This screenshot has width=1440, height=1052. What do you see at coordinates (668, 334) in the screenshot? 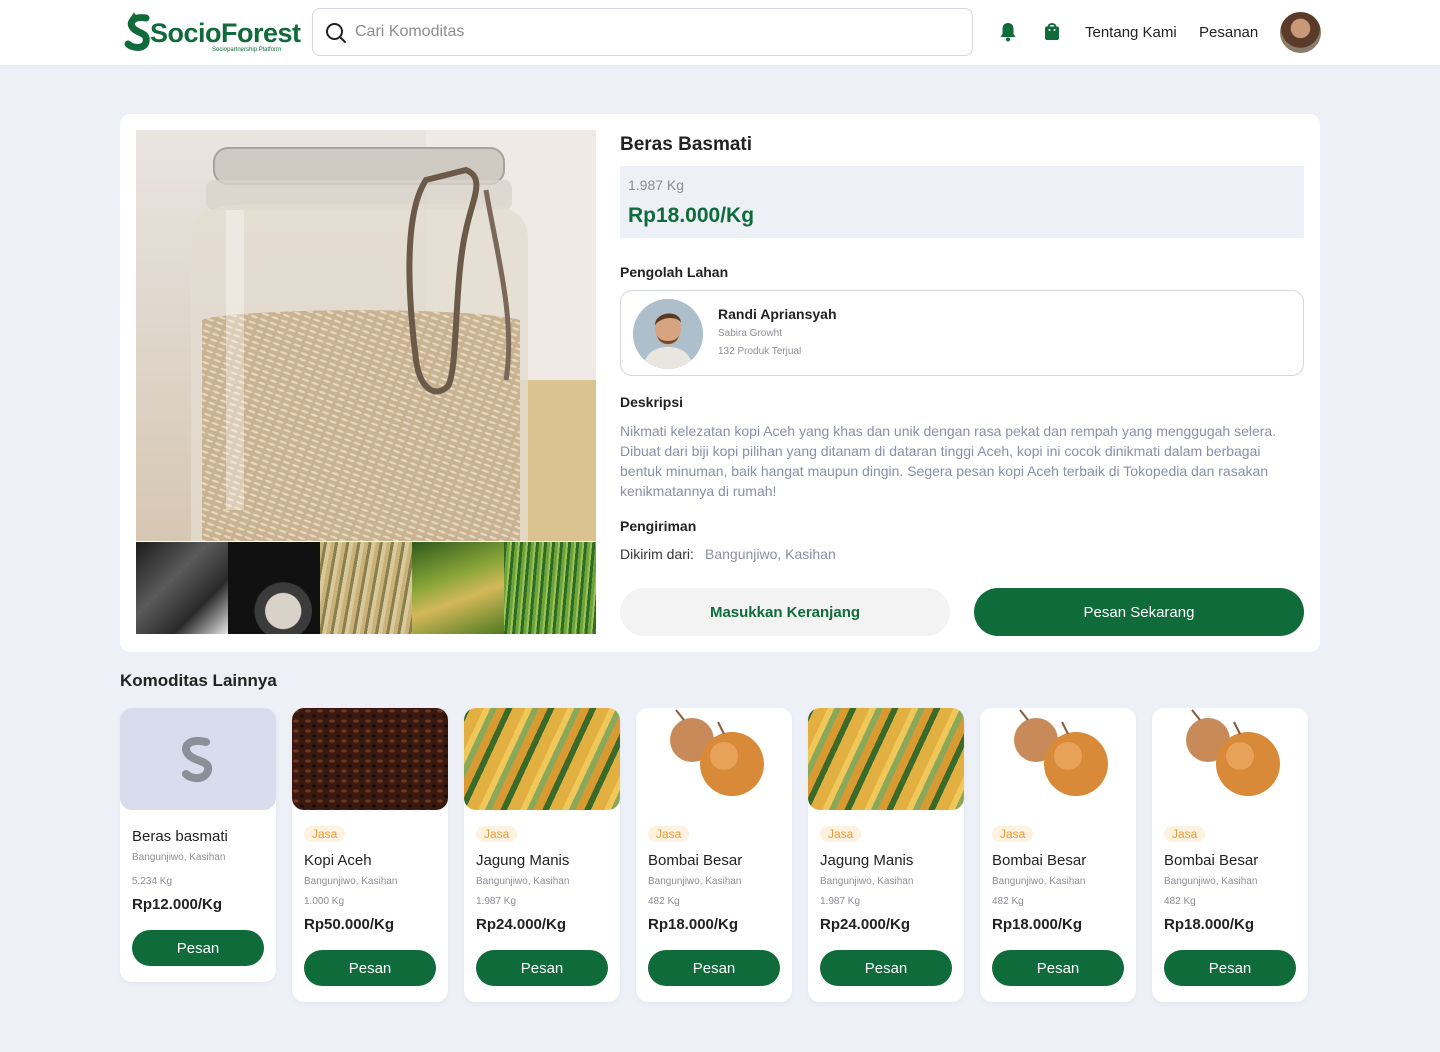
I see `seller-avatar` at bounding box center [668, 334].